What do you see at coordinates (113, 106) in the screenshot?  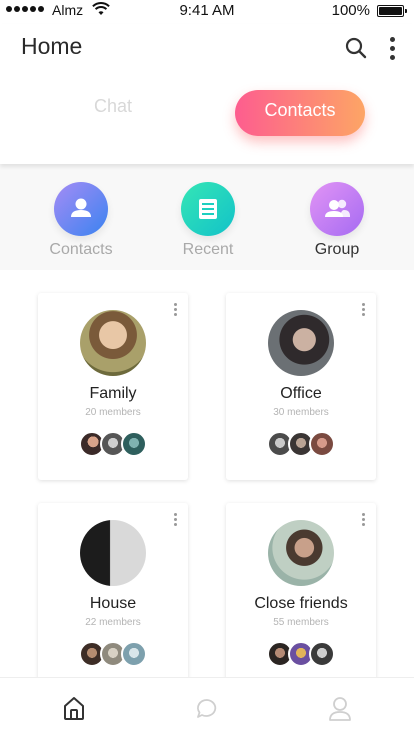 I see `tab-chat: Chat` at bounding box center [113, 106].